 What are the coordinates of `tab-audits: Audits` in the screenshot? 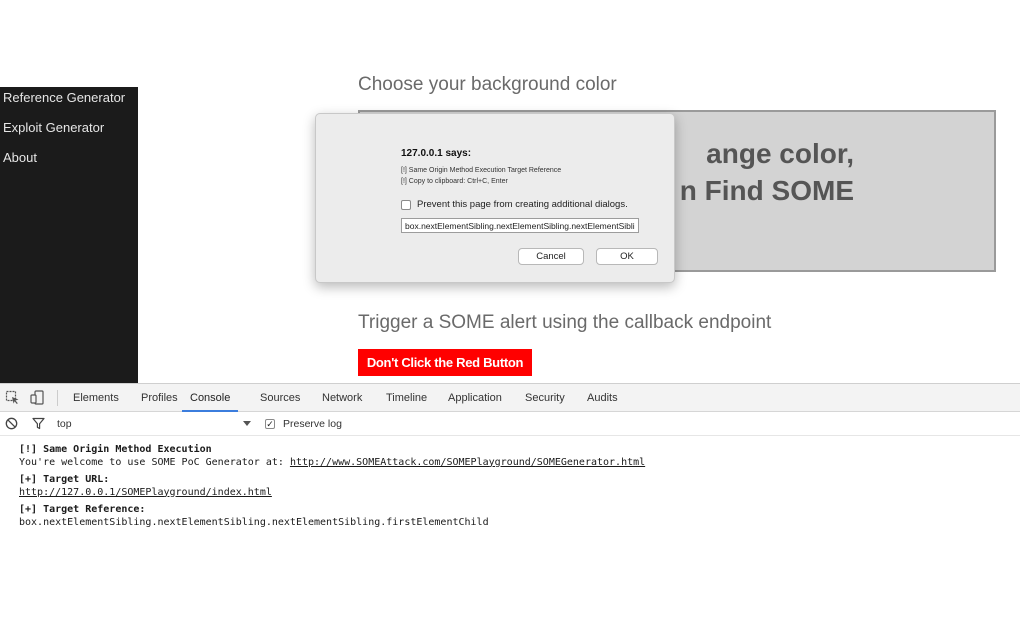 It's located at (602, 398).